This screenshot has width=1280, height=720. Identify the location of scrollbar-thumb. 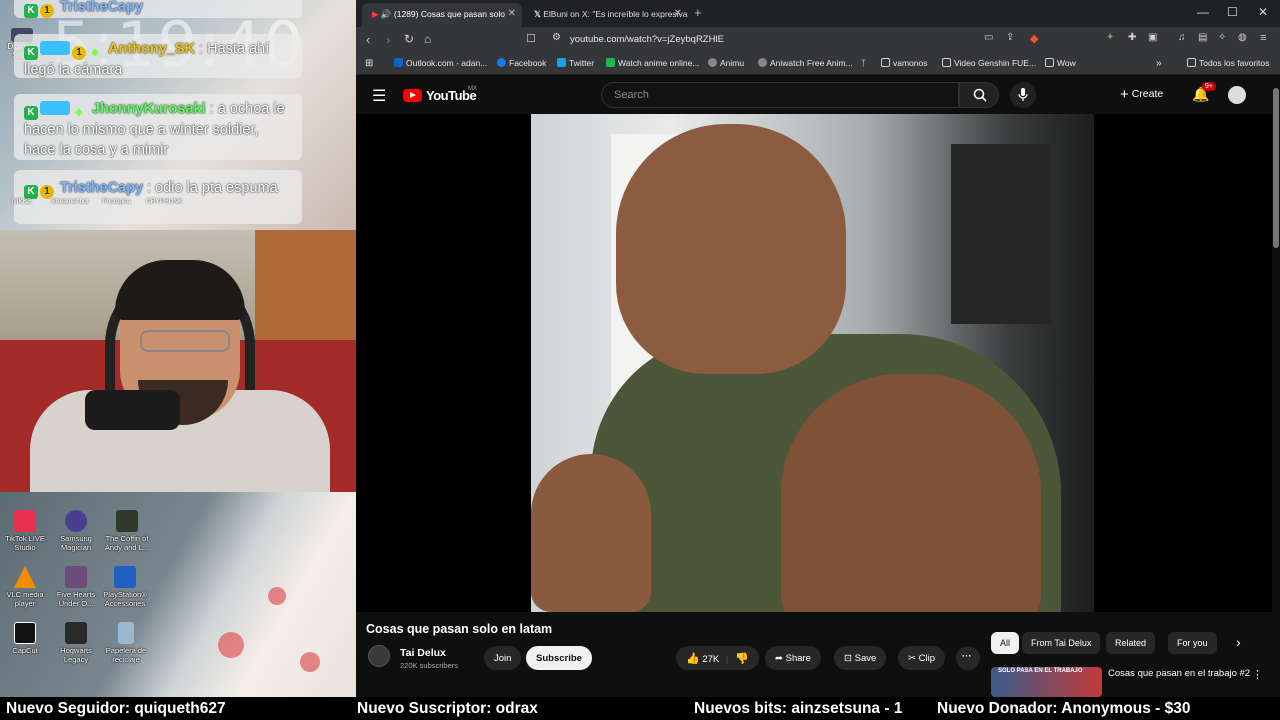
(1276, 168).